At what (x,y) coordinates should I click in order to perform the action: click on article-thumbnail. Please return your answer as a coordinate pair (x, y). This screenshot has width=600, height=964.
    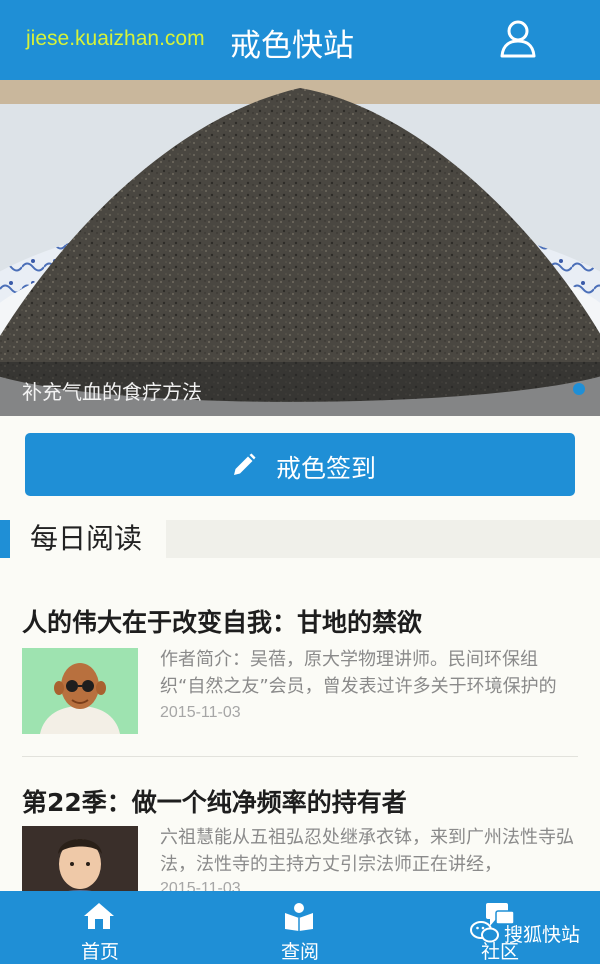
    Looking at the image, I should click on (80, 691).